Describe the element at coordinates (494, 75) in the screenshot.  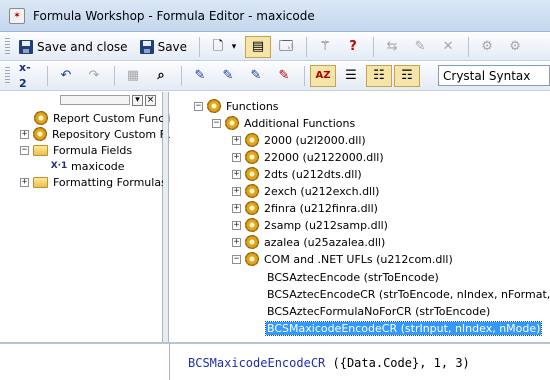
I see `syntax-select: Crystal Syntax` at that location.